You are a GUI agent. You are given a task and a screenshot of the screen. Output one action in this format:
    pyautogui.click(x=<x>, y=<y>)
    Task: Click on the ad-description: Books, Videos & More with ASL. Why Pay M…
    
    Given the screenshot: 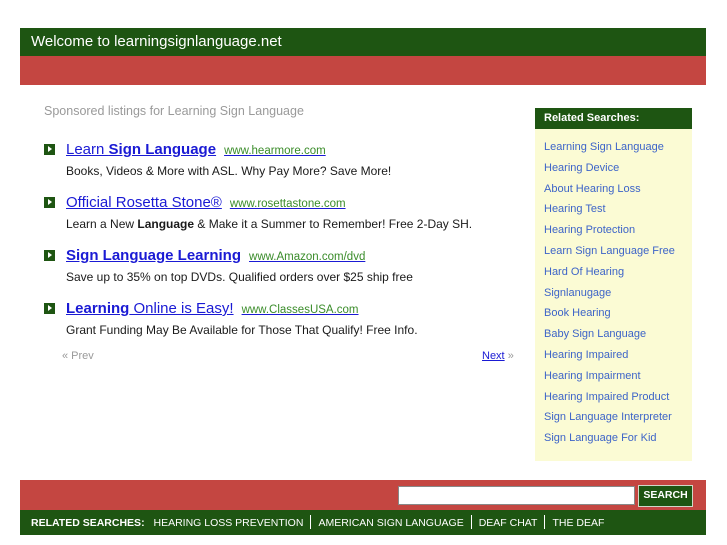 What is the action you would take?
    pyautogui.click(x=228, y=171)
    